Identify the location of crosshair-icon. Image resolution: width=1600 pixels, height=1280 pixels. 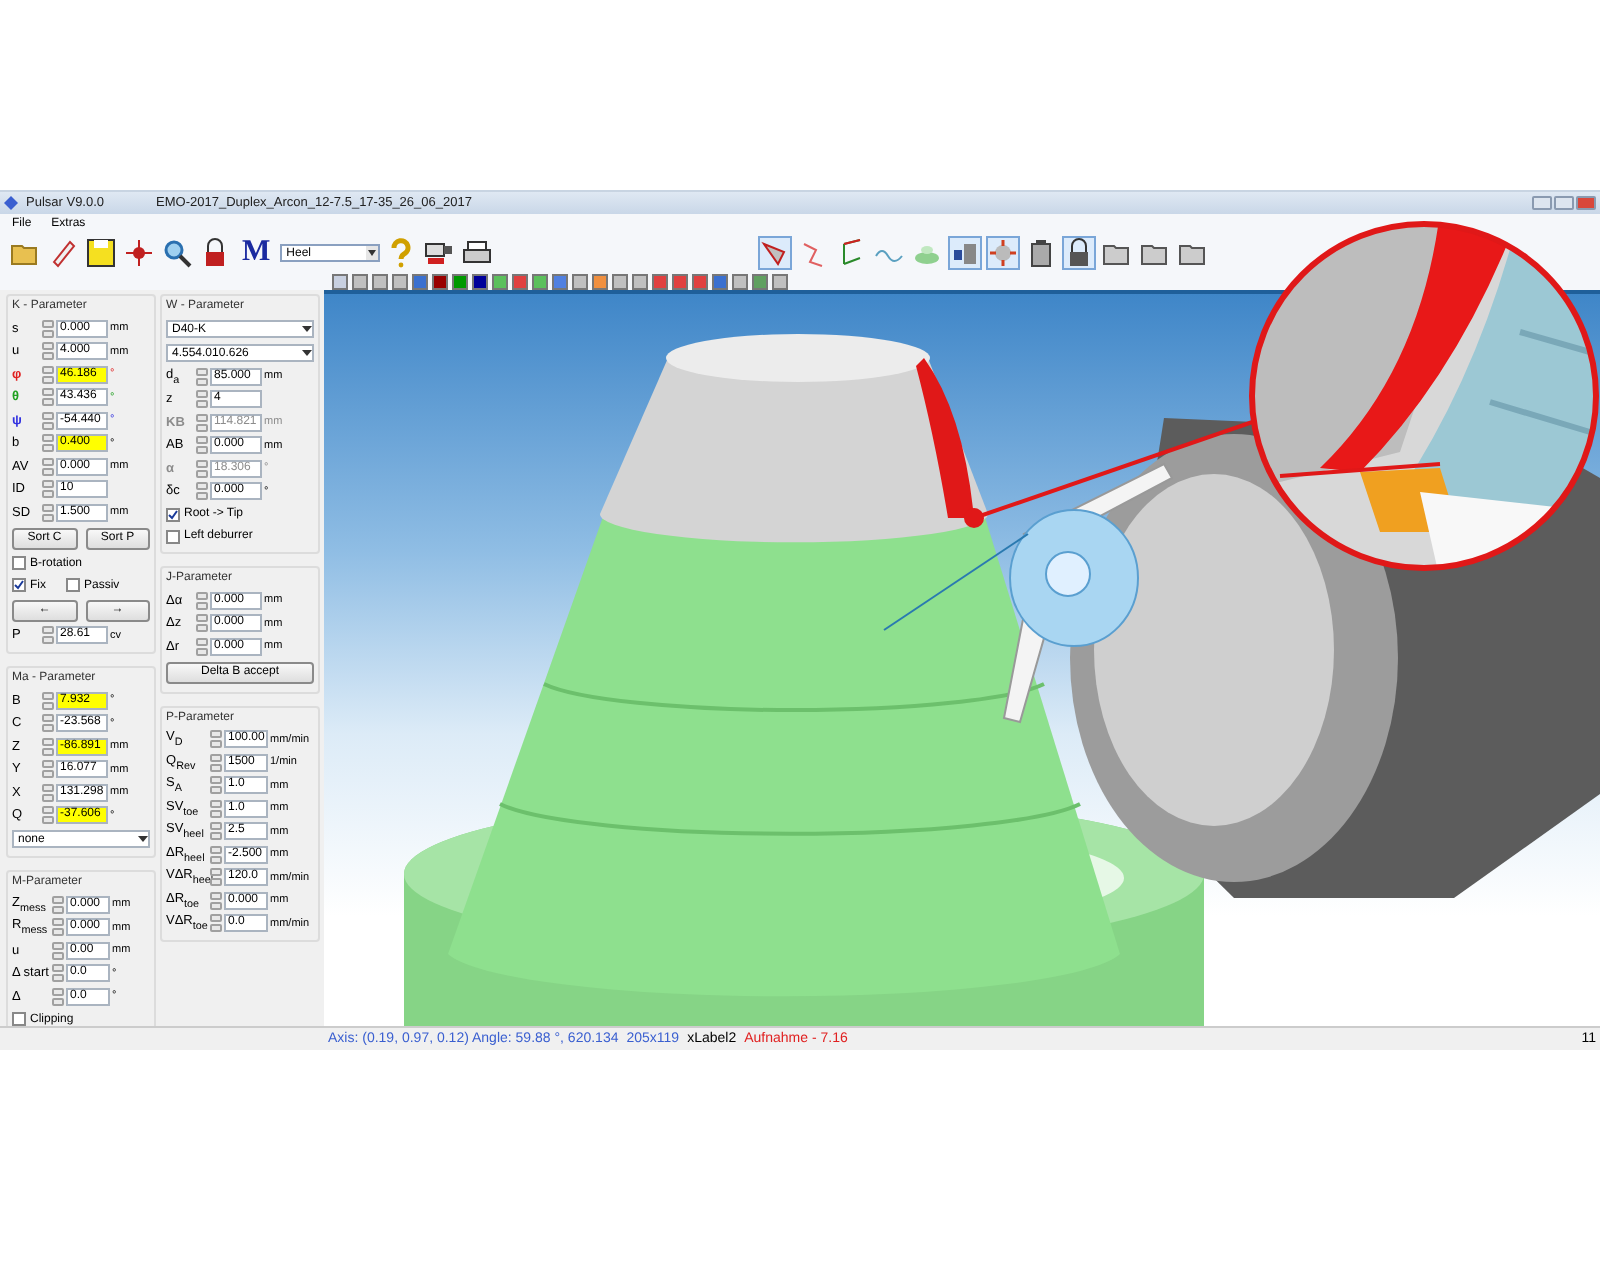
(139, 253).